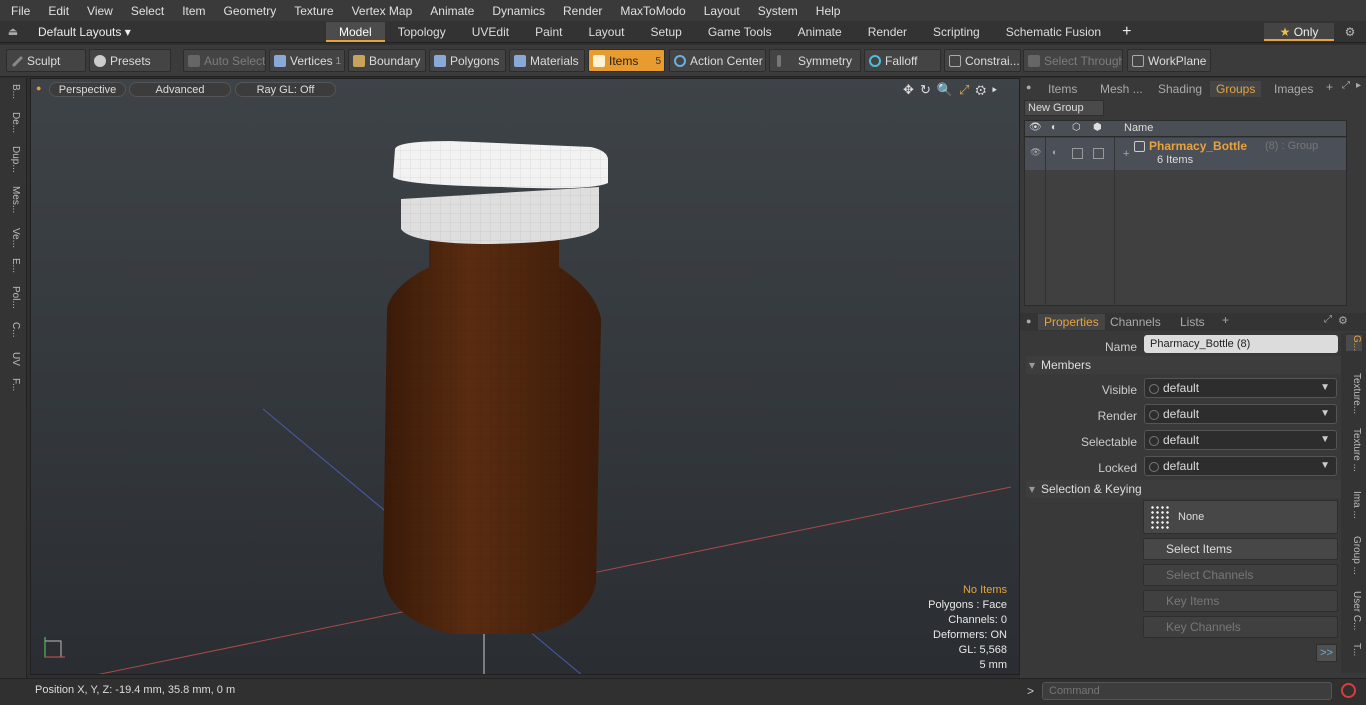 This screenshot has width=1366, height=705. Describe the element at coordinates (887, 32) in the screenshot. I see `tab-render: Render` at that location.